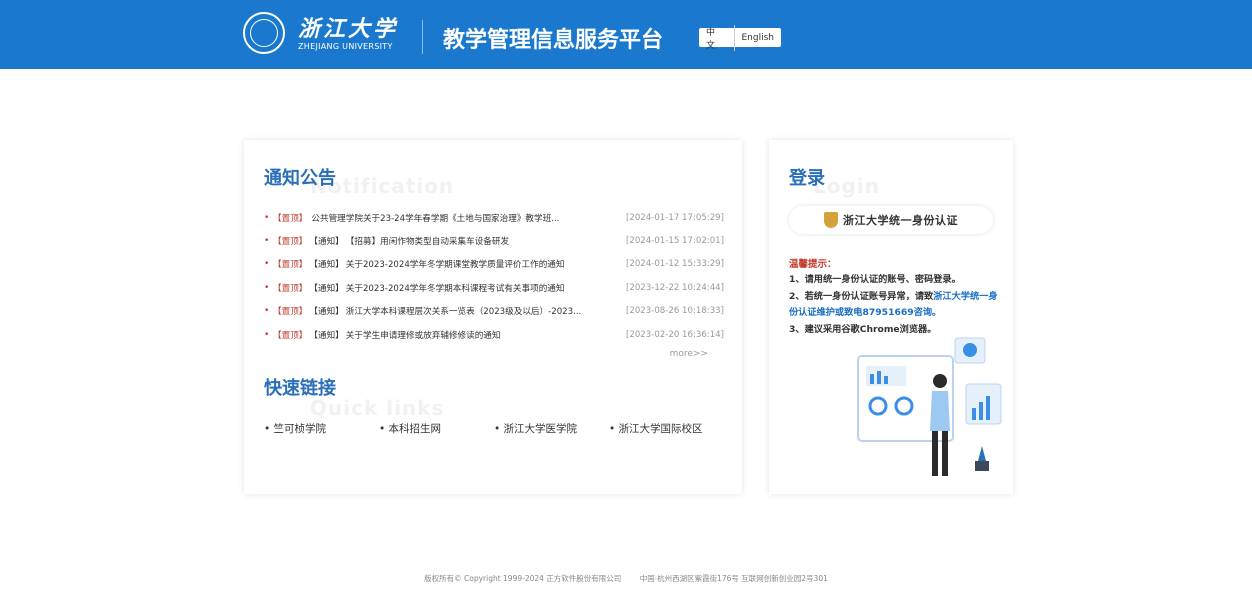  Describe the element at coordinates (929, 406) in the screenshot. I see `dashboard-illustration` at that location.